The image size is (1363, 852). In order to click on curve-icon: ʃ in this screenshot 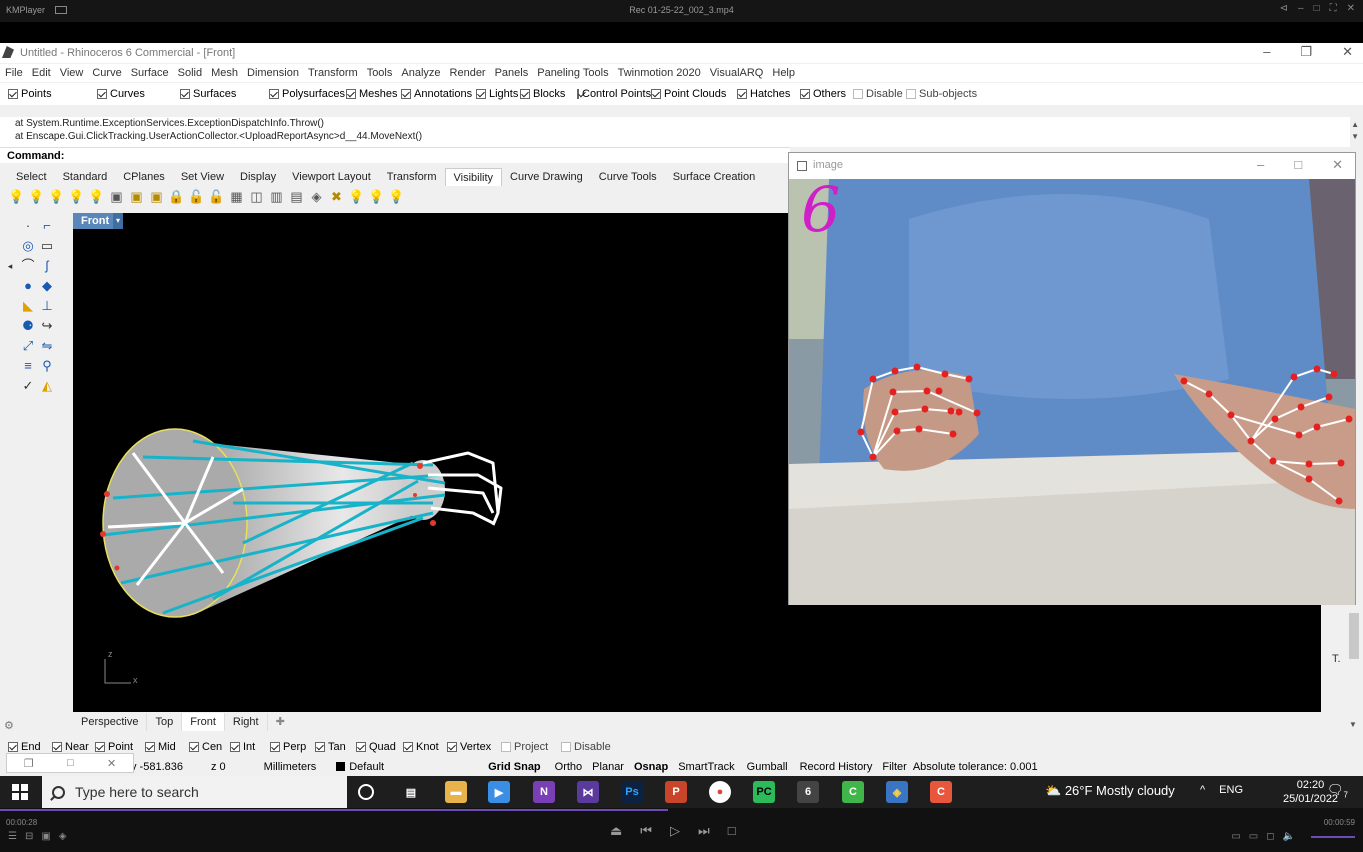, I will do `click(47, 266)`.